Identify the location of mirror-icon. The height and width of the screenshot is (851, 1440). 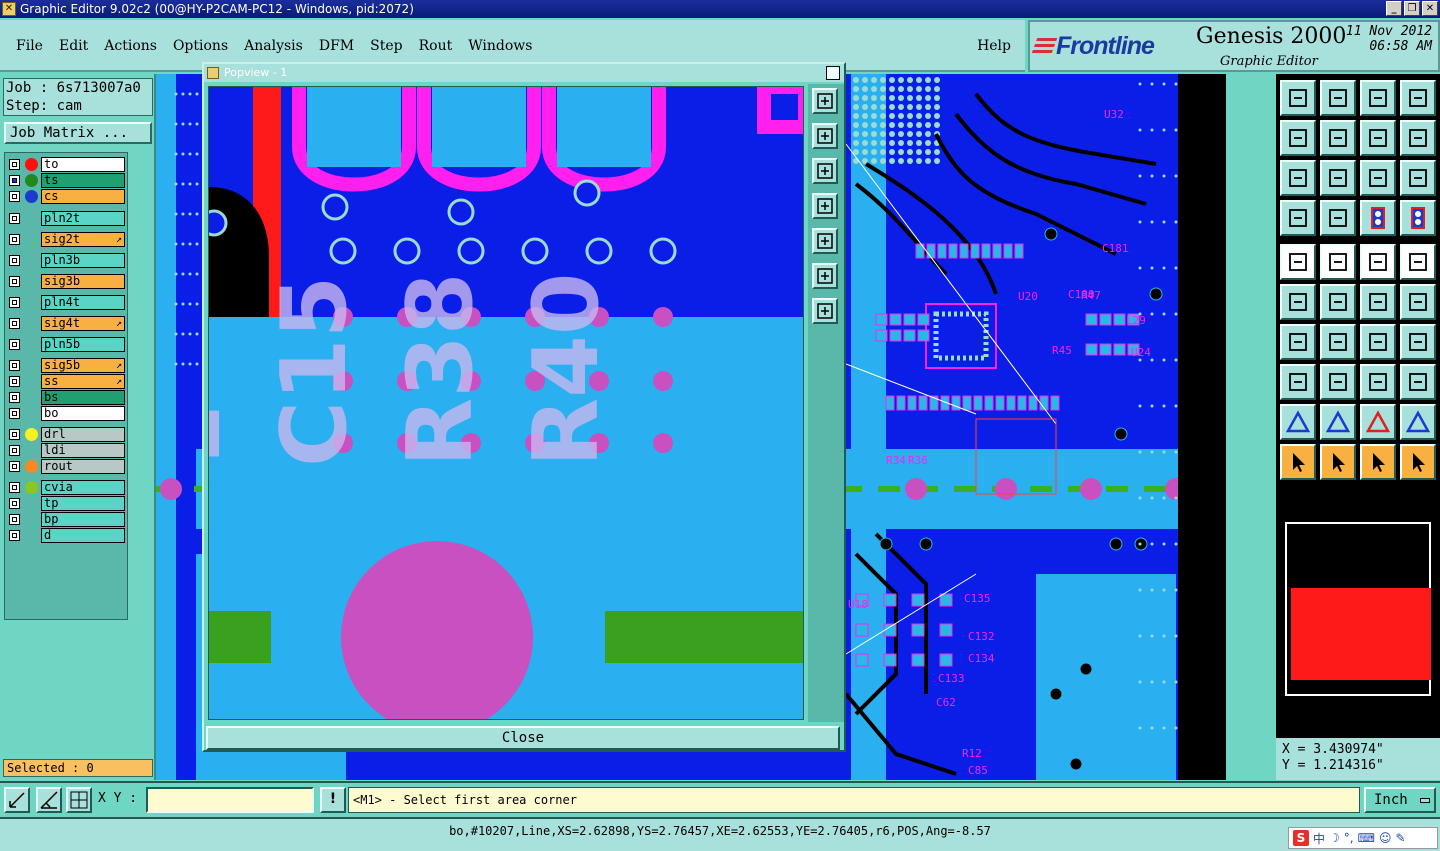
(1418, 342).